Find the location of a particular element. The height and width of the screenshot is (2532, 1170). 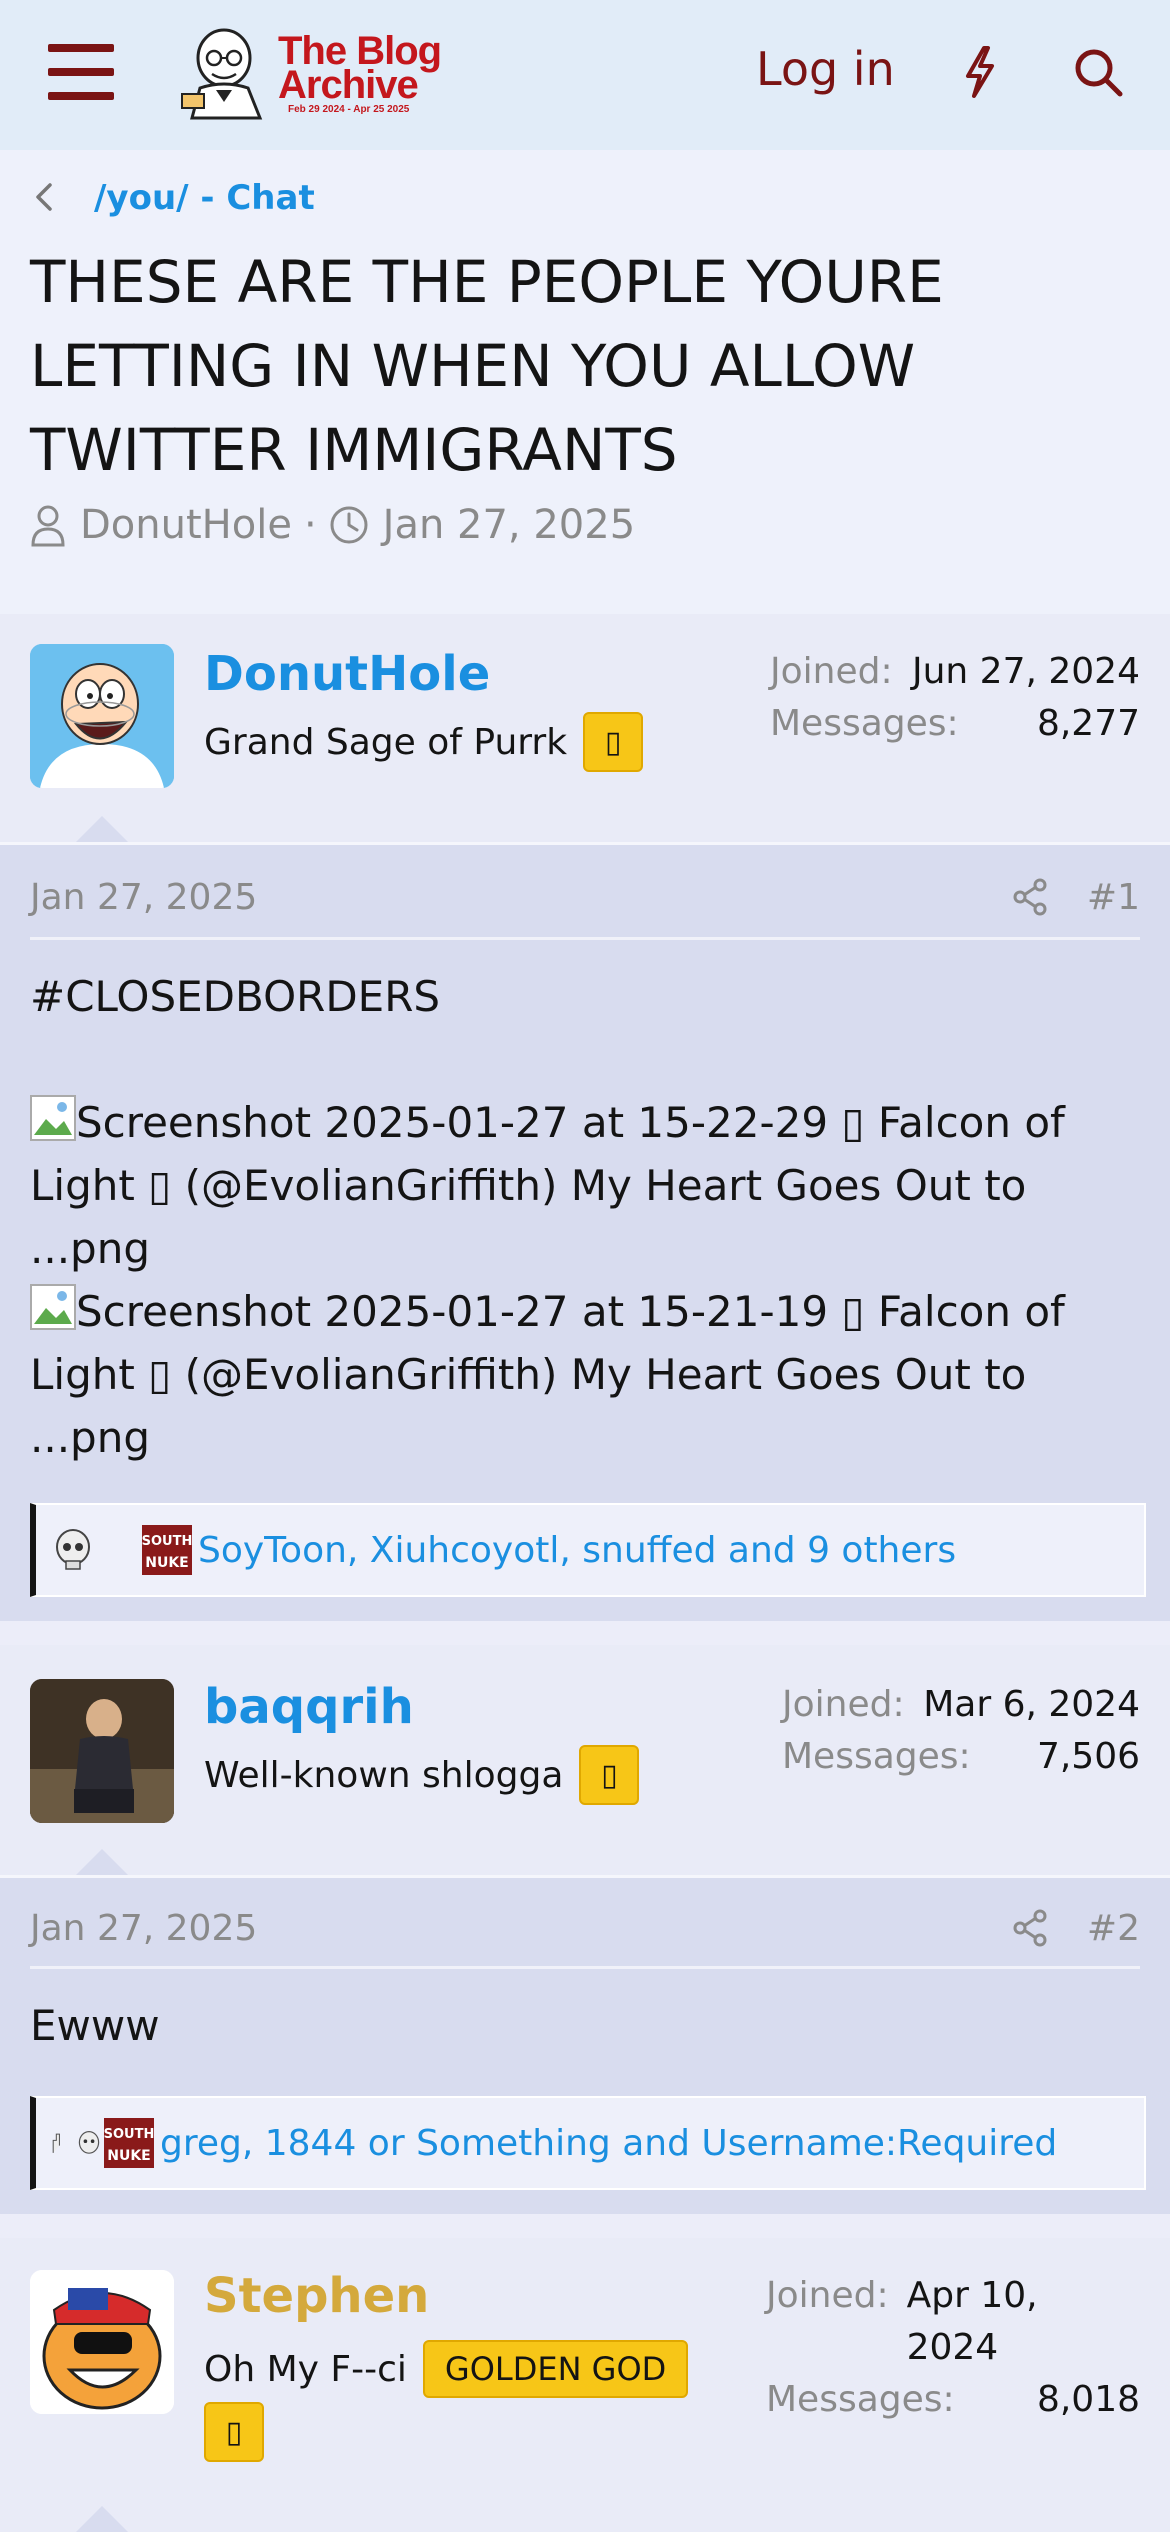

bolt-icon is located at coordinates (980, 72).